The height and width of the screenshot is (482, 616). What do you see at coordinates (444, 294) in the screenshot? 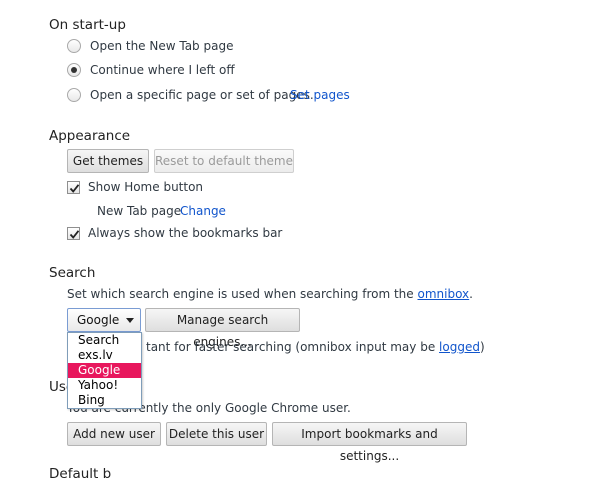
I see `omnibox-link: omnibox` at bounding box center [444, 294].